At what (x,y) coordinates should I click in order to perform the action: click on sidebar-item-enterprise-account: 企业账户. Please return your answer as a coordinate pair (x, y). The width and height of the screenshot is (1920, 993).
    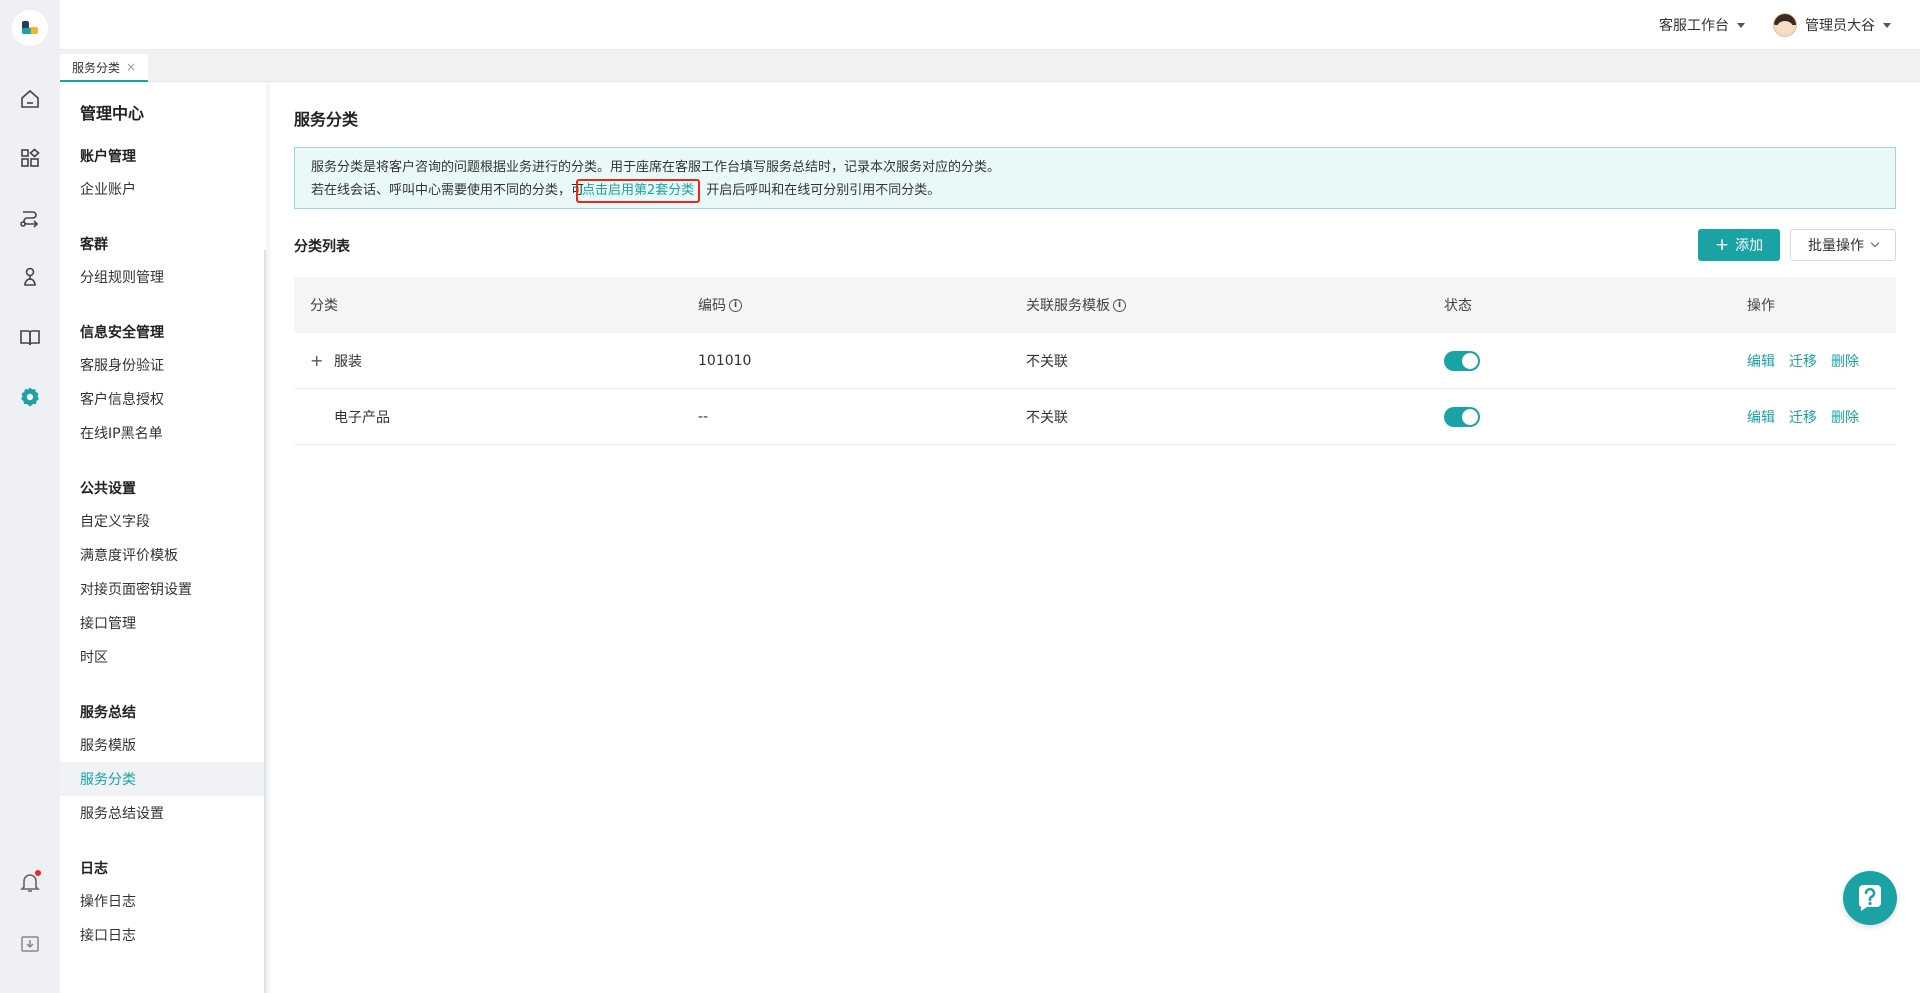
    Looking at the image, I should click on (163, 189).